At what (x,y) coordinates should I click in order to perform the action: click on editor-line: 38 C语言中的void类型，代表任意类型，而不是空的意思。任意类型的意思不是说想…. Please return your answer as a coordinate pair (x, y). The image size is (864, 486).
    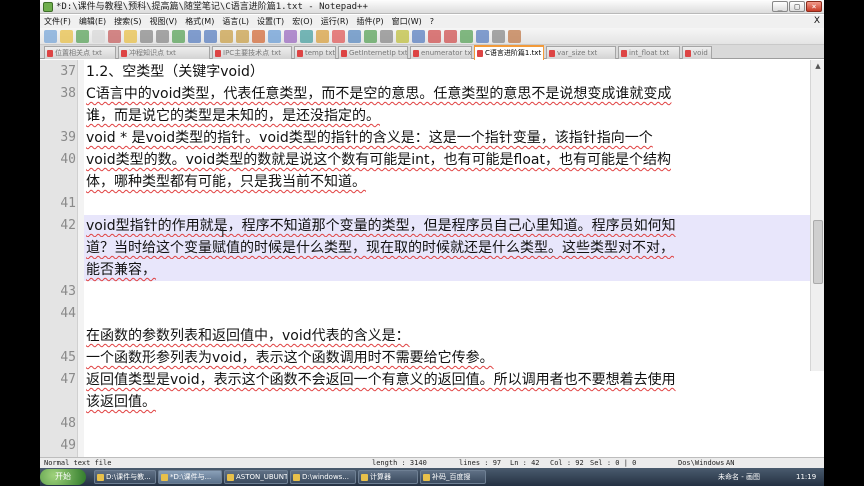
    Looking at the image, I should click on (425, 94).